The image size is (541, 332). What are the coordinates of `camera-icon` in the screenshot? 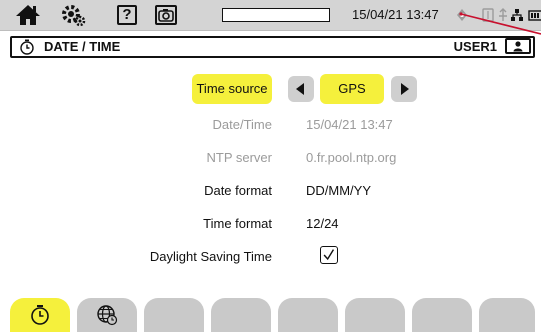 It's located at (166, 15).